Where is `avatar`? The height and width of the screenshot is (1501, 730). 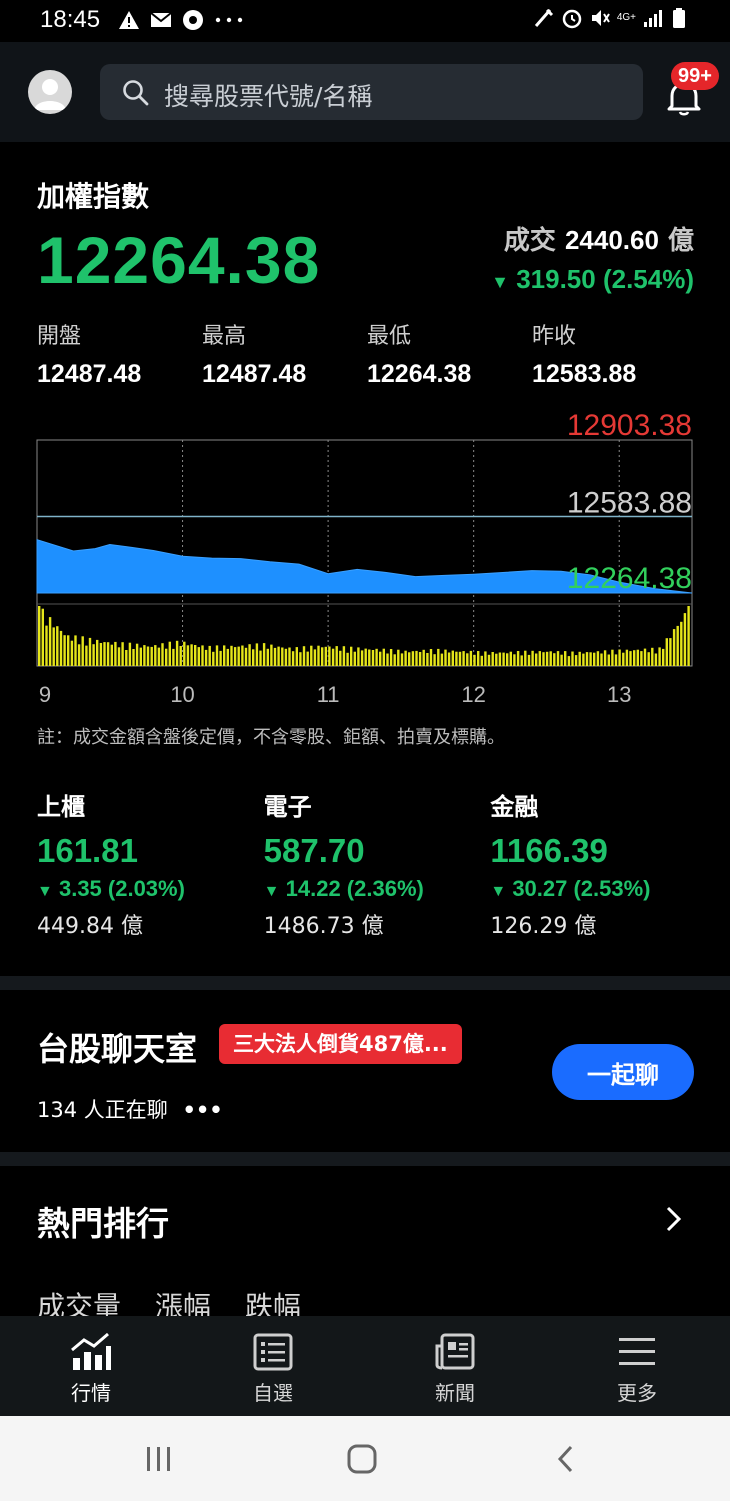
avatar is located at coordinates (50, 92).